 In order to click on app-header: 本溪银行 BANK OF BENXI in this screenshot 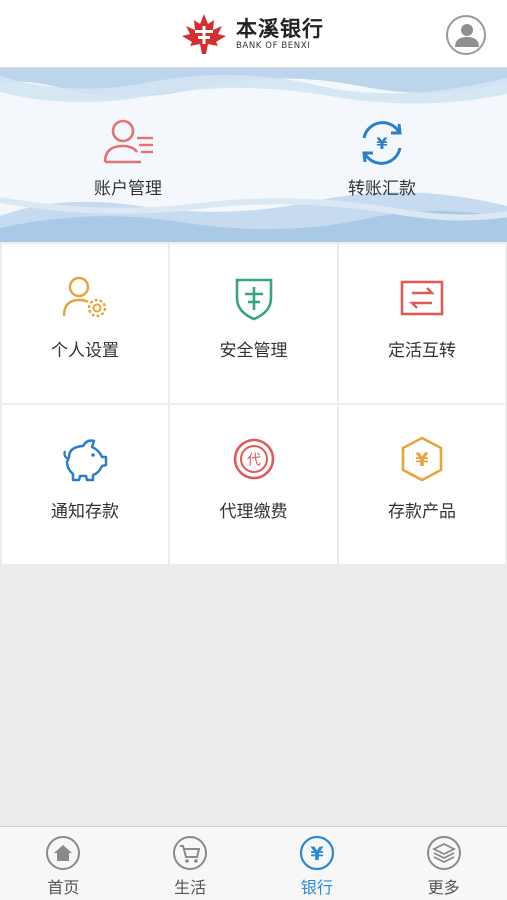, I will do `click(253, 34)`.